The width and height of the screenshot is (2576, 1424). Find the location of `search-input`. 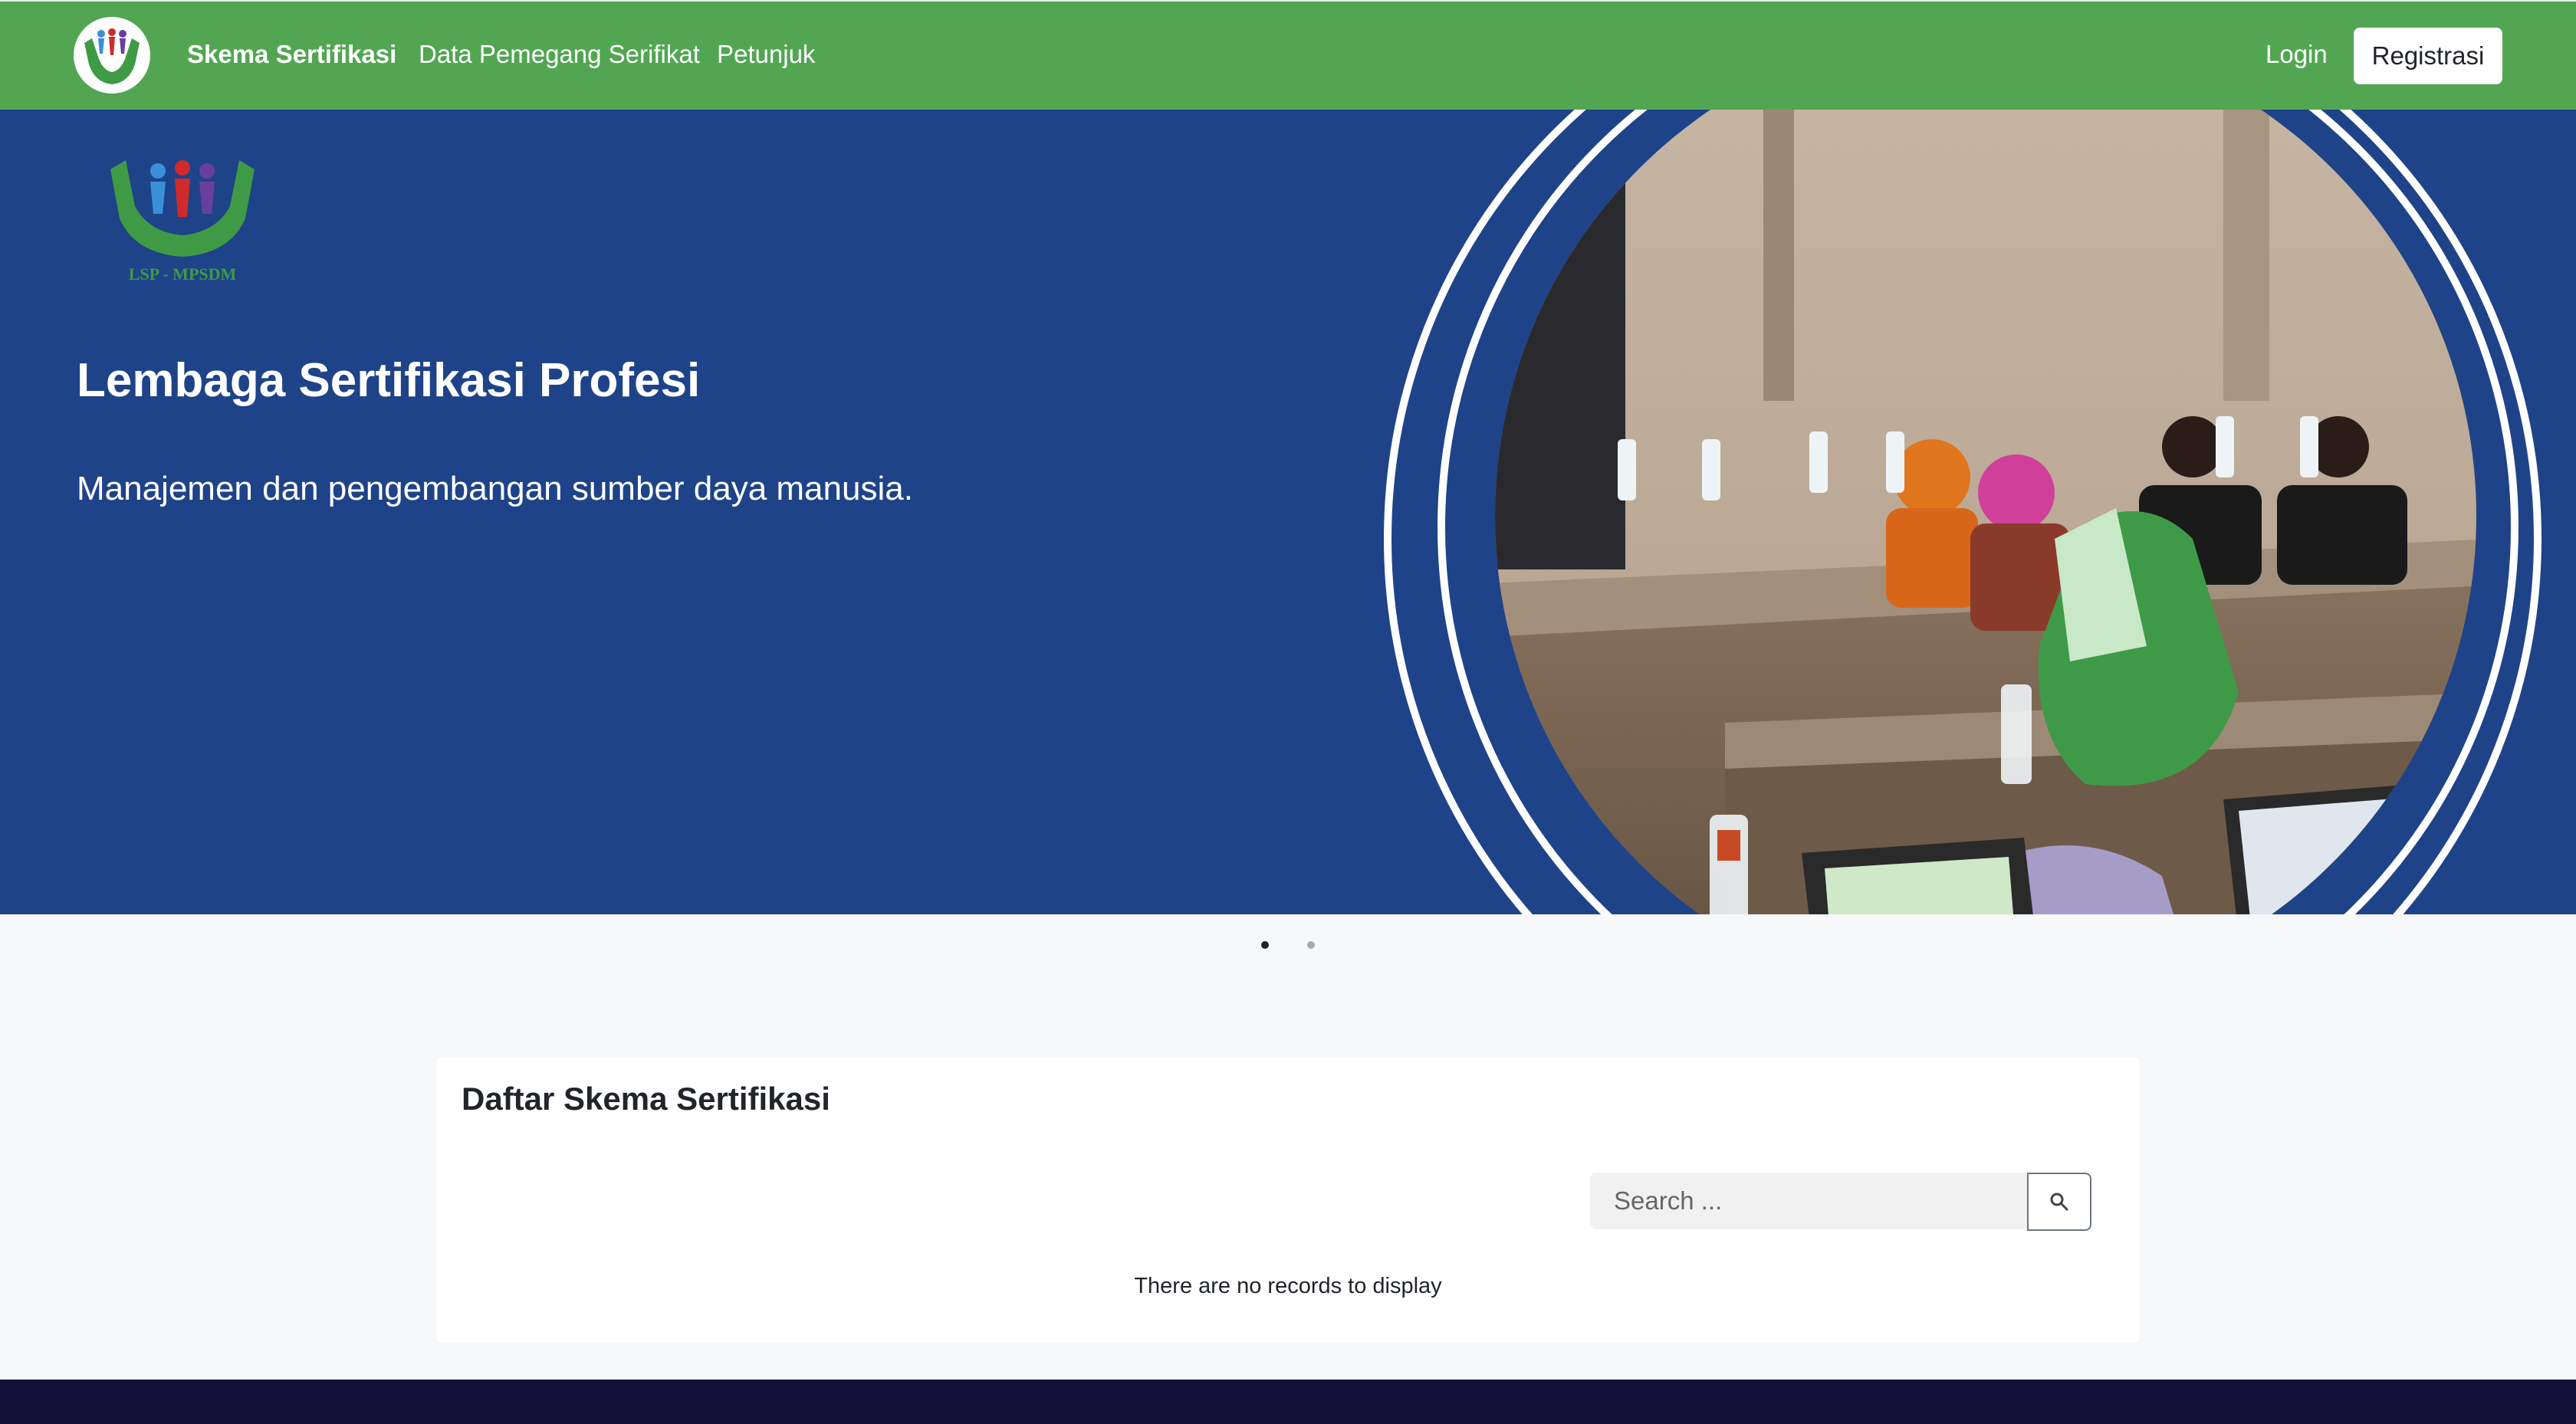

search-input is located at coordinates (1810, 1201).